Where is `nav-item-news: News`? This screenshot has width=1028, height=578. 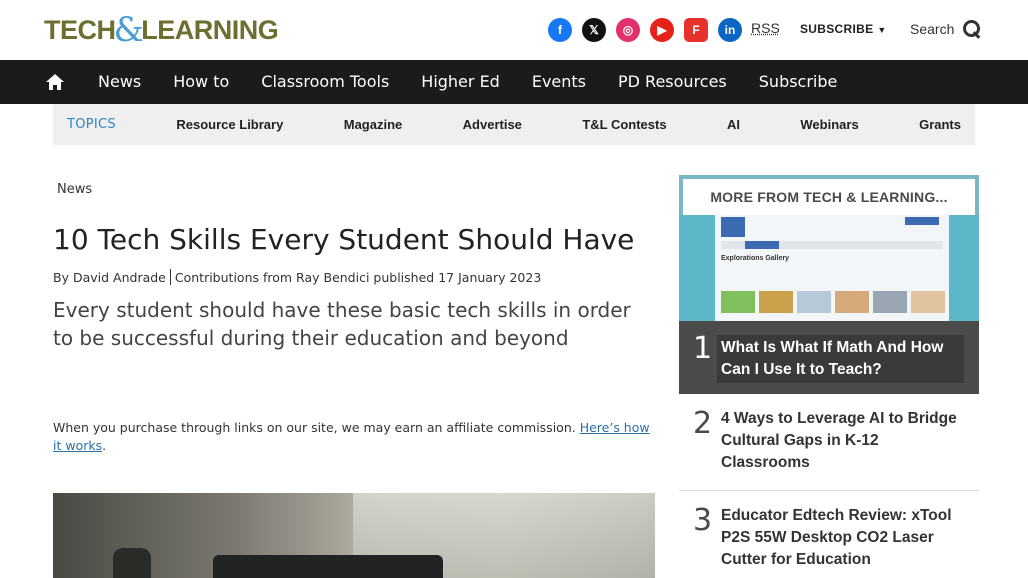 nav-item-news: News is located at coordinates (119, 82).